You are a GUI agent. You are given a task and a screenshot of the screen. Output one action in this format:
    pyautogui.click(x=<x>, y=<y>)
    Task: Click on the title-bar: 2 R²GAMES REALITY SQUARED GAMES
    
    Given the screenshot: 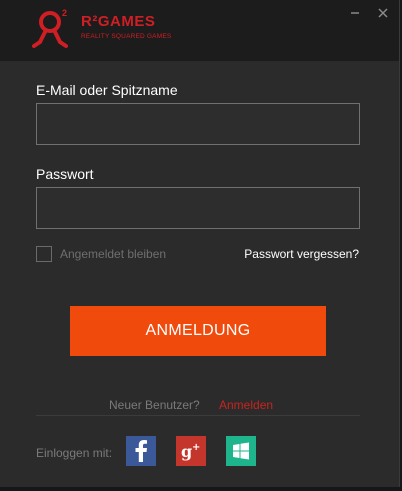 What is the action you would take?
    pyautogui.click(x=199, y=30)
    